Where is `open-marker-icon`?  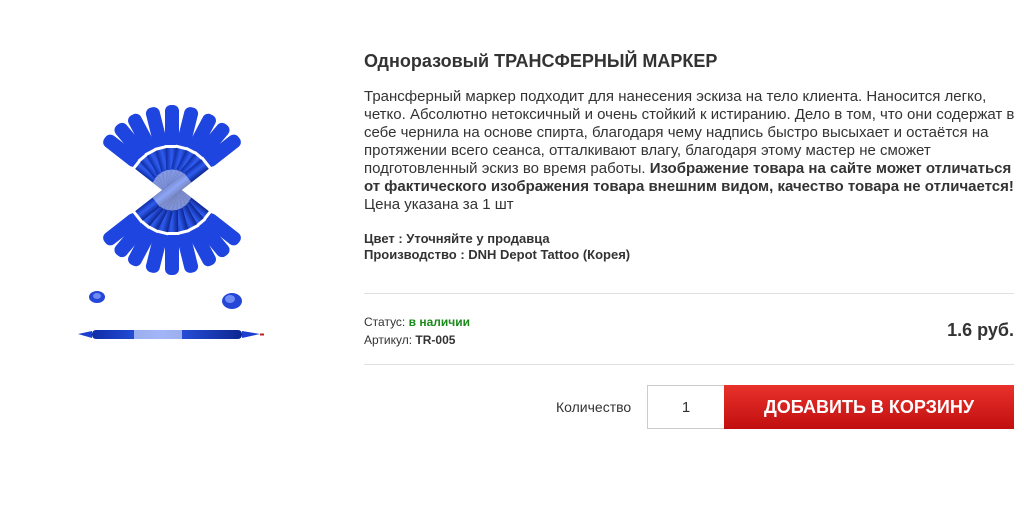
open-marker-icon is located at coordinates (171, 334).